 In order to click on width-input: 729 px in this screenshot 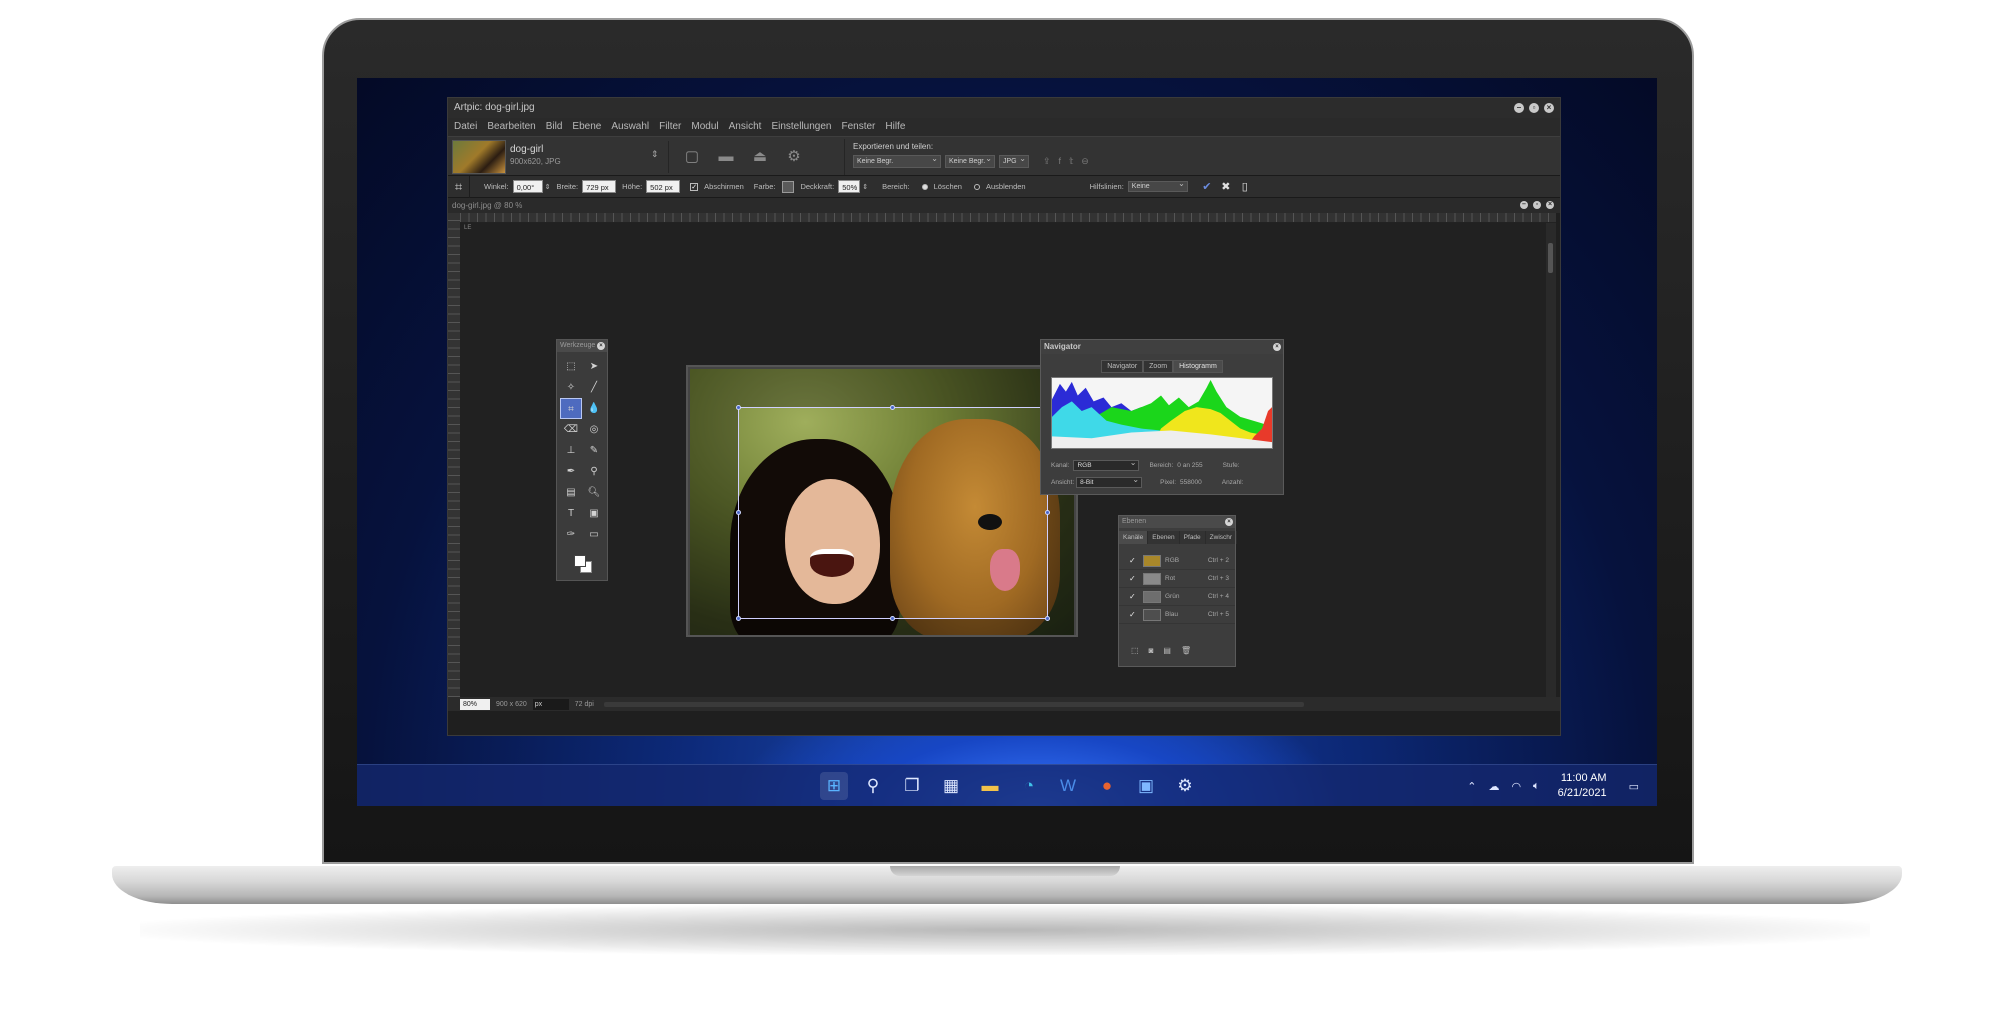, I will do `click(599, 186)`.